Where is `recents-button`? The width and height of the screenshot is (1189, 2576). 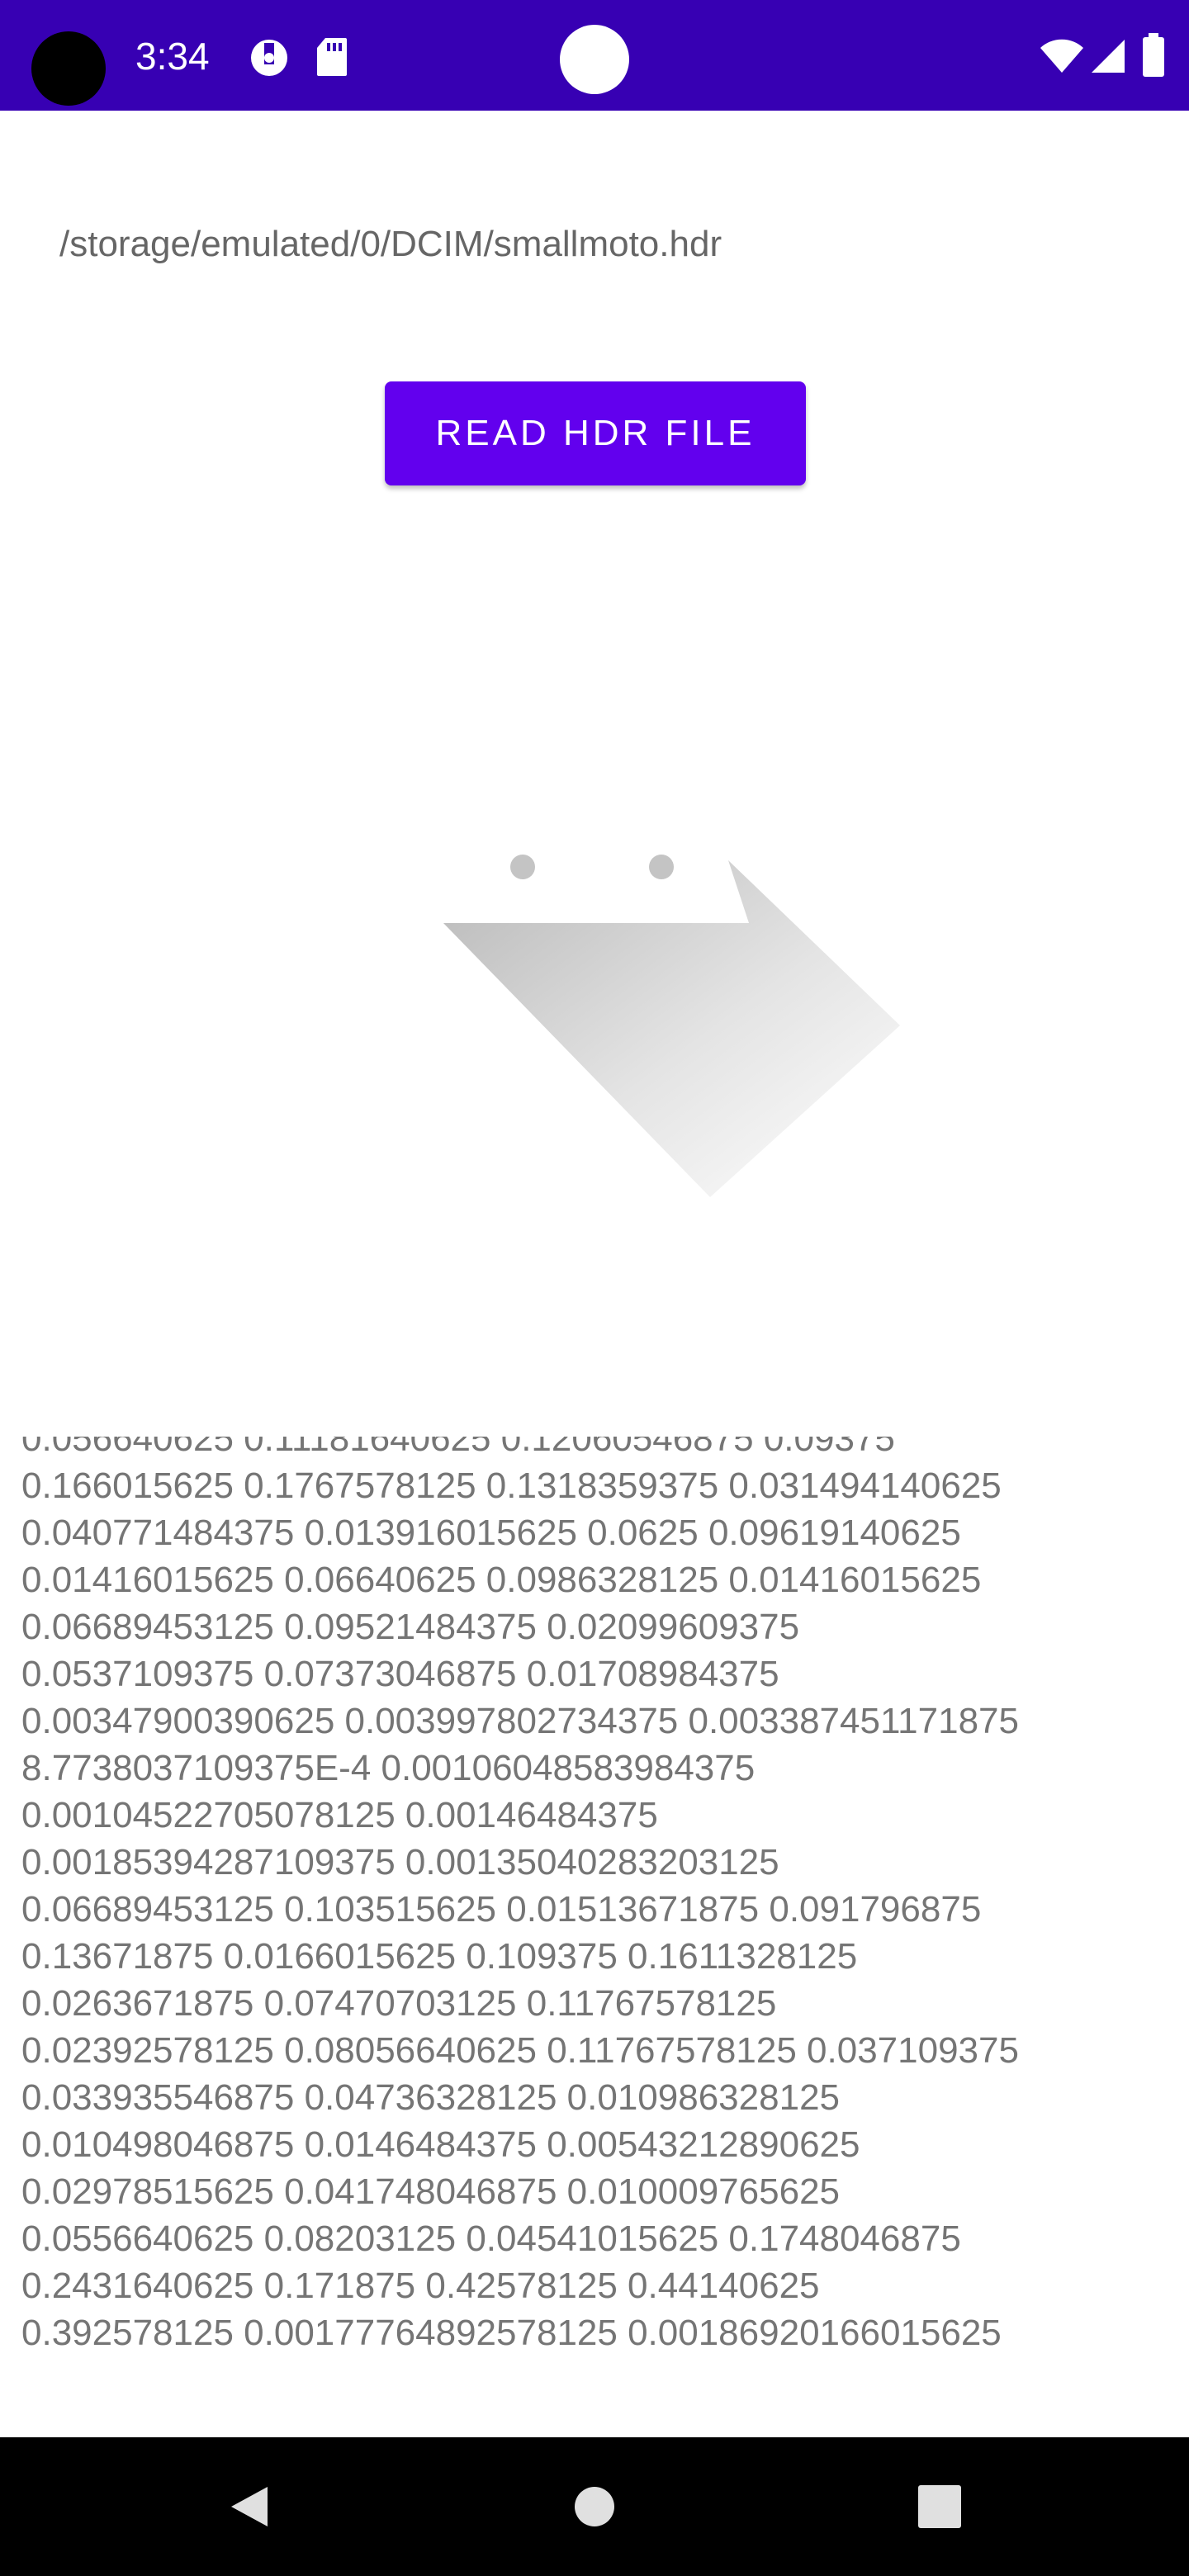 recents-button is located at coordinates (940, 2506).